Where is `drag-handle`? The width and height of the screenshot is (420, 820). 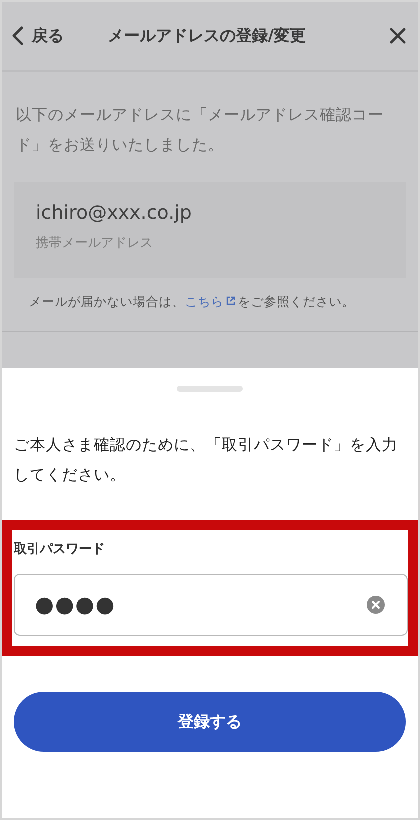
drag-handle is located at coordinates (210, 389).